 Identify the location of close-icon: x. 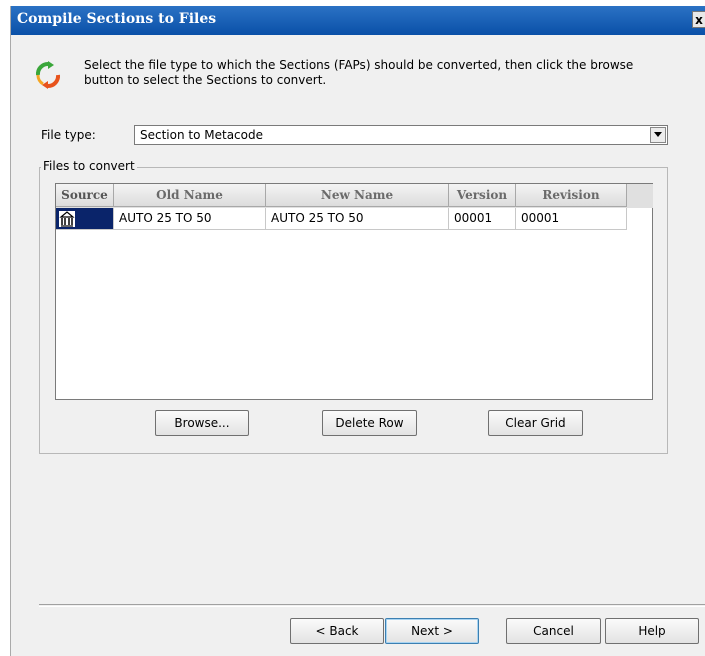
(699, 20).